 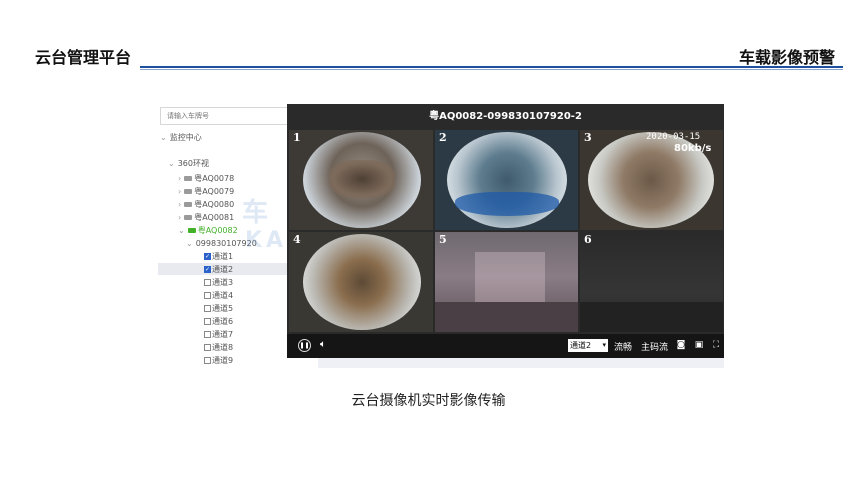 What do you see at coordinates (223, 321) in the screenshot?
I see `channel-label: 通道6` at bounding box center [223, 321].